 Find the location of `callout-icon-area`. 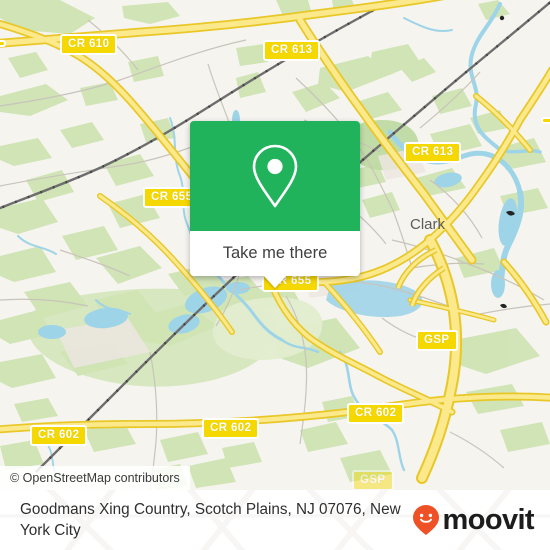

callout-icon-area is located at coordinates (275, 176).